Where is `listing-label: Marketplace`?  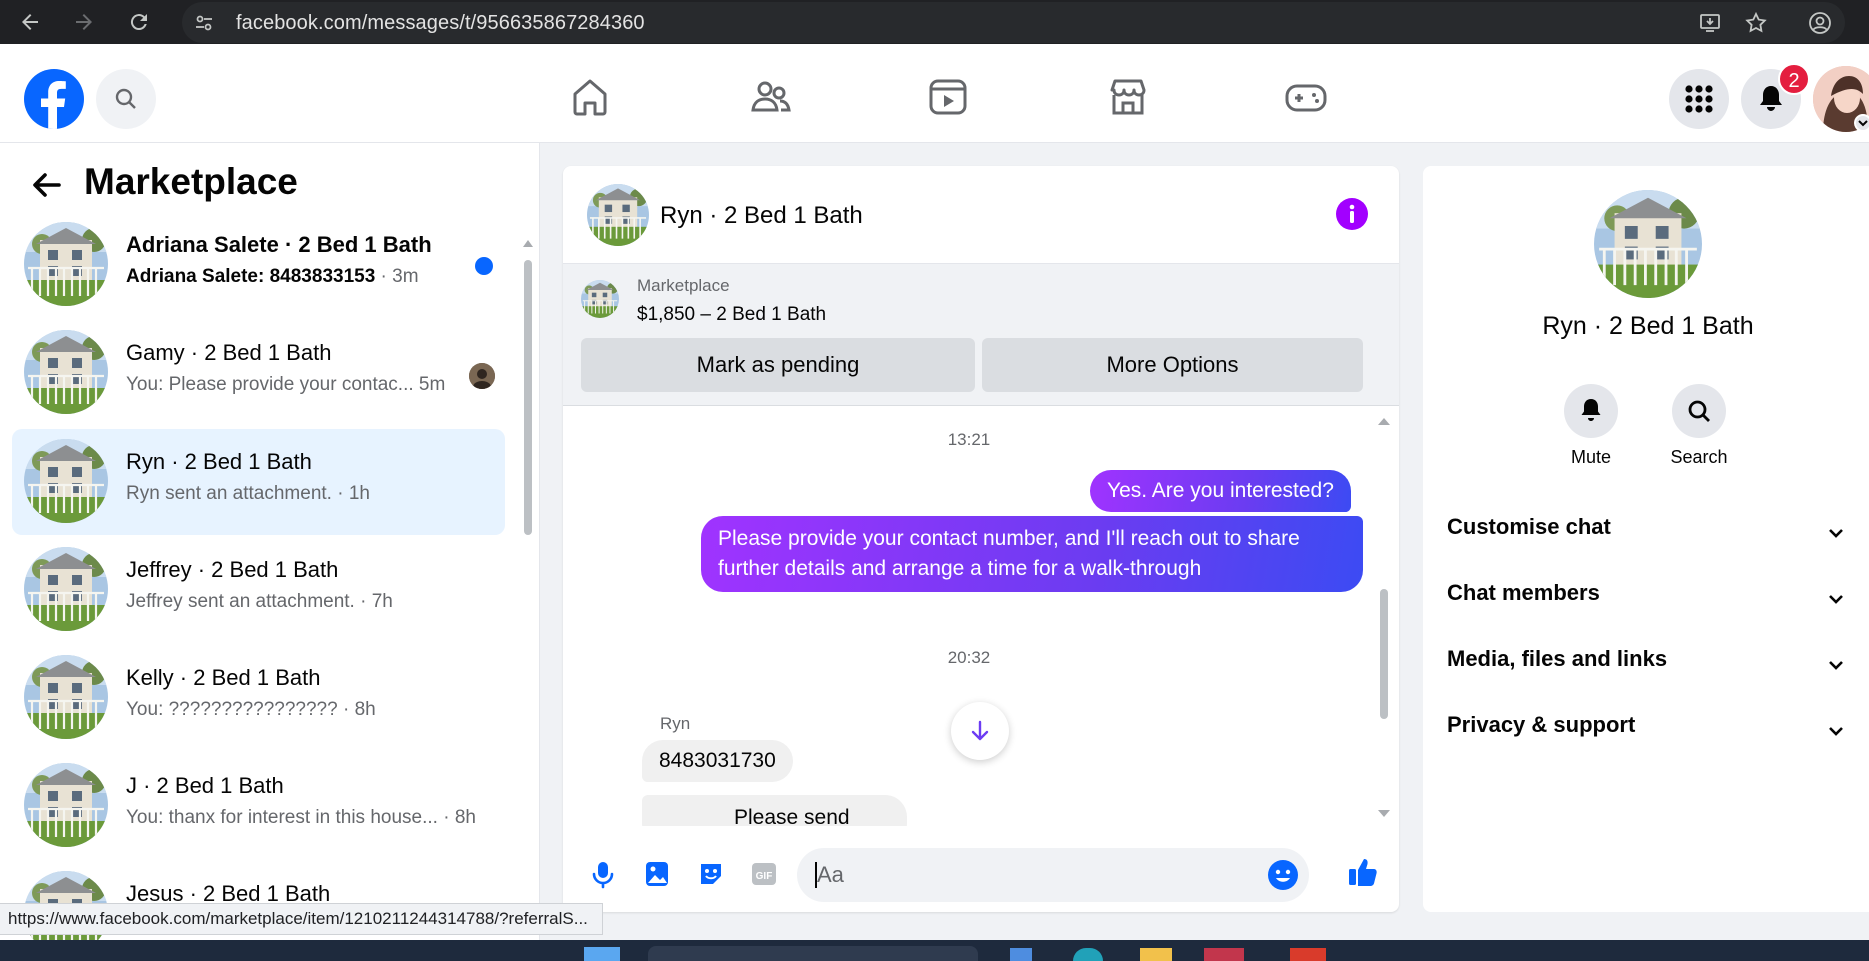
listing-label: Marketplace is located at coordinates (683, 285).